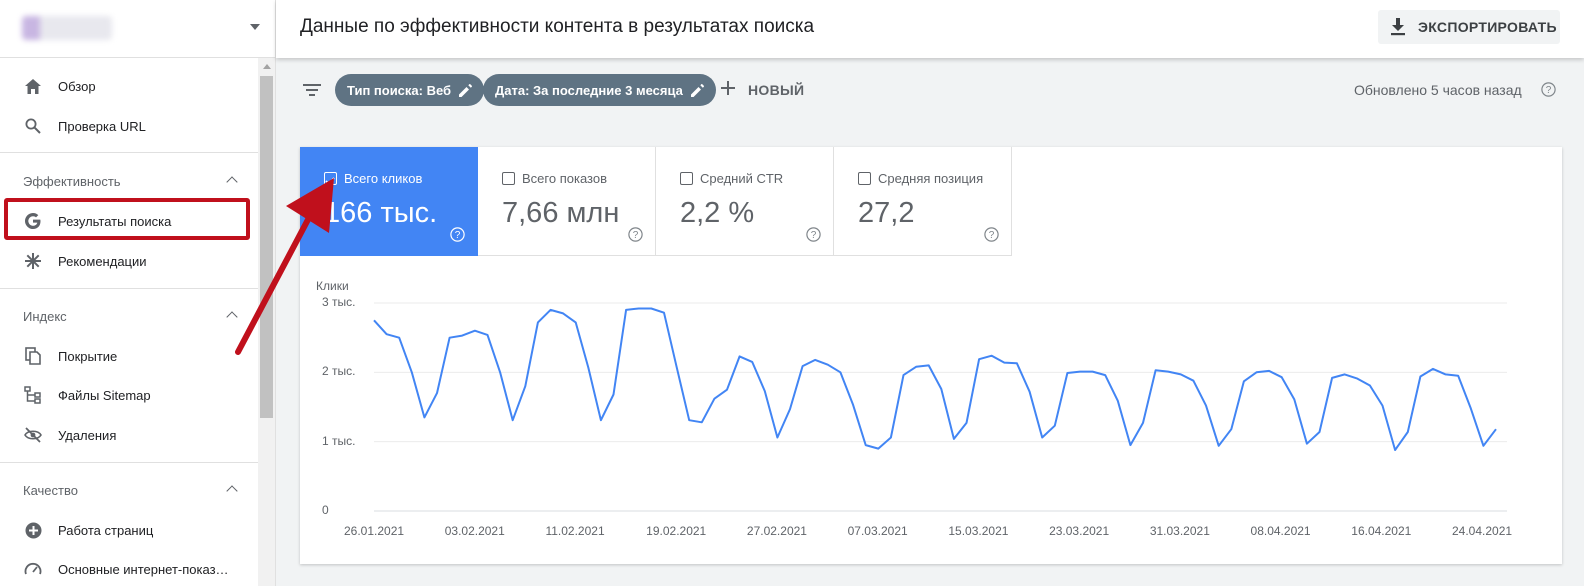 The image size is (1584, 586). Describe the element at coordinates (77, 86) in the screenshot. I see `sidebar-item-label: Обзор` at that location.